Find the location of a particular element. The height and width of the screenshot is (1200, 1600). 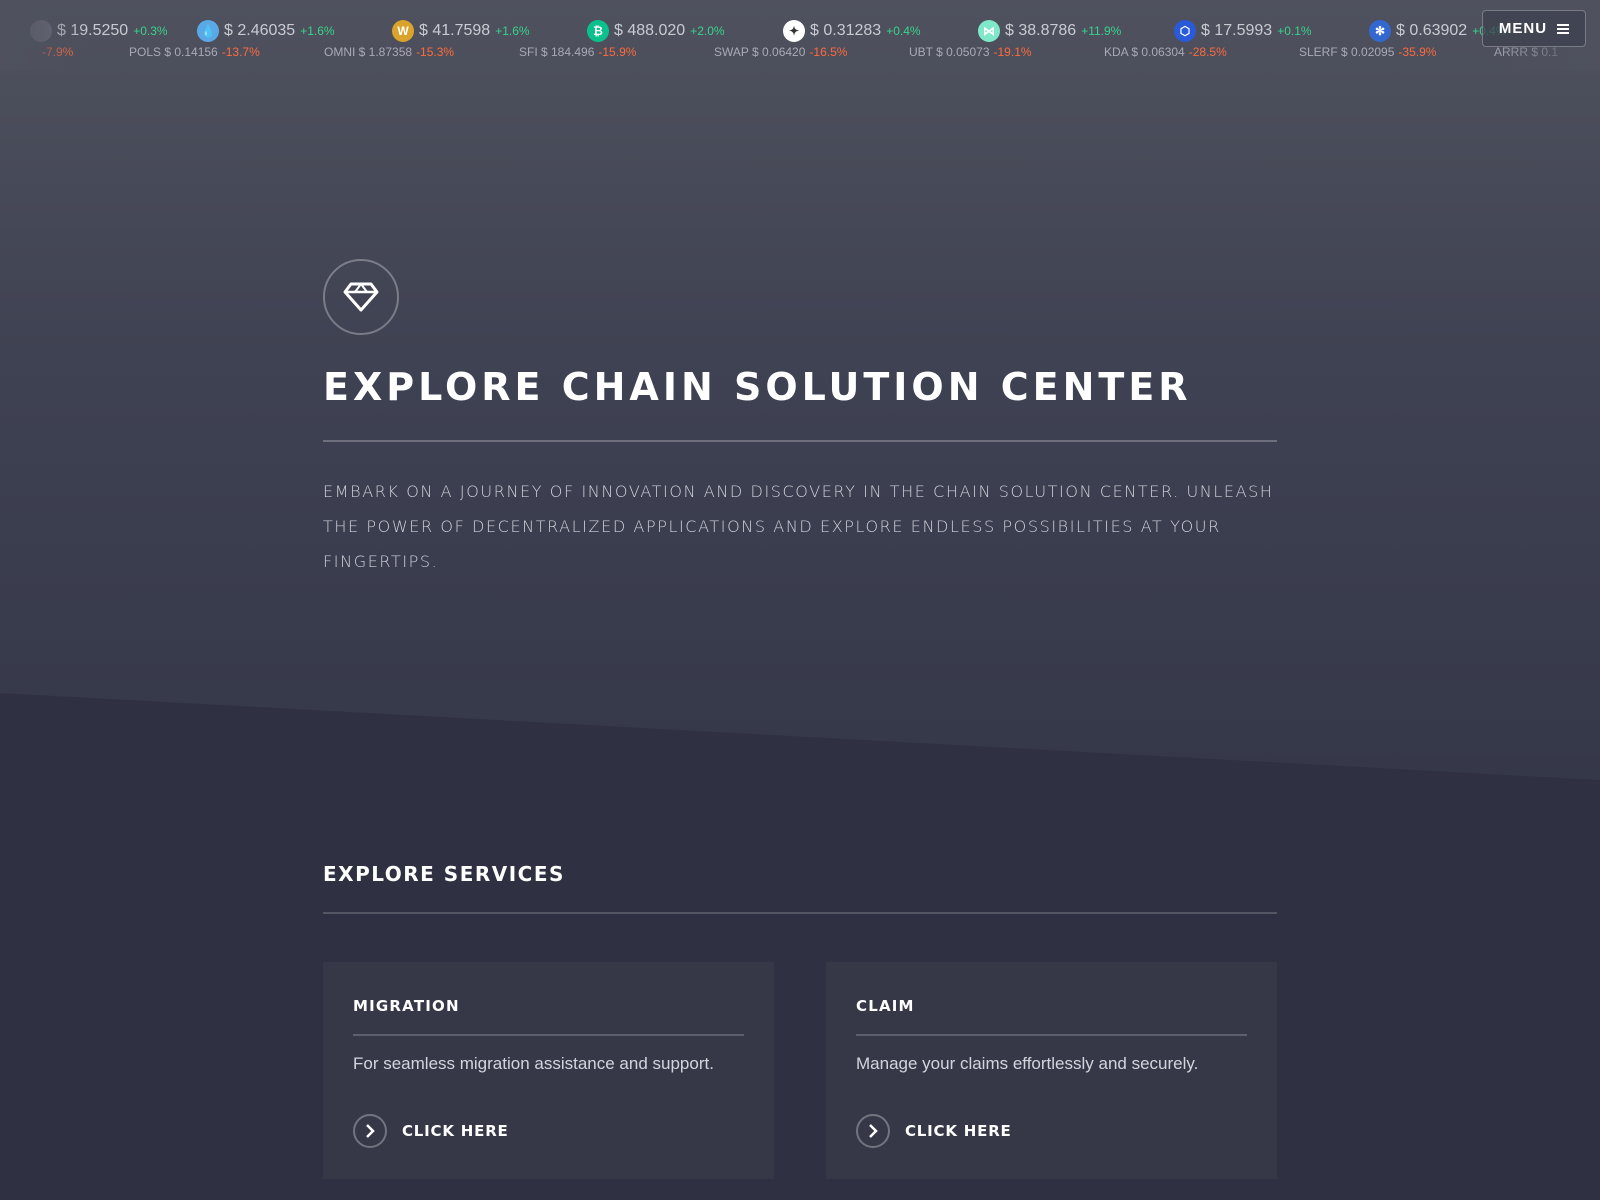

ticker-loser-item: SWAP $ 0.06420 -16.5% is located at coordinates (780, 52).